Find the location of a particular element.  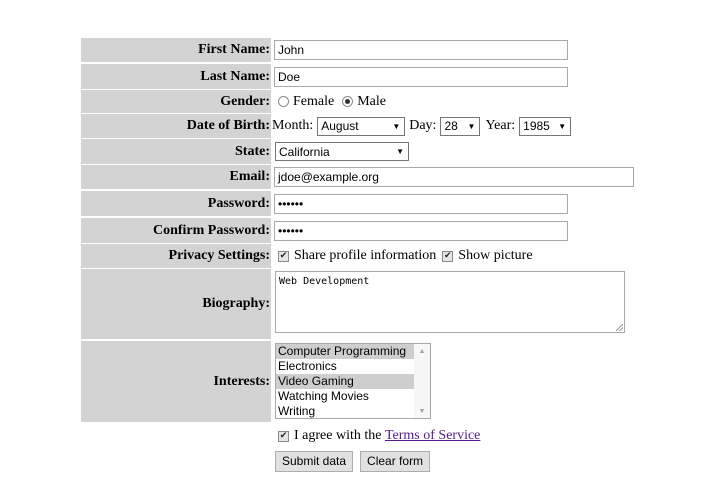

interest-option: Electronics is located at coordinates (346, 366).